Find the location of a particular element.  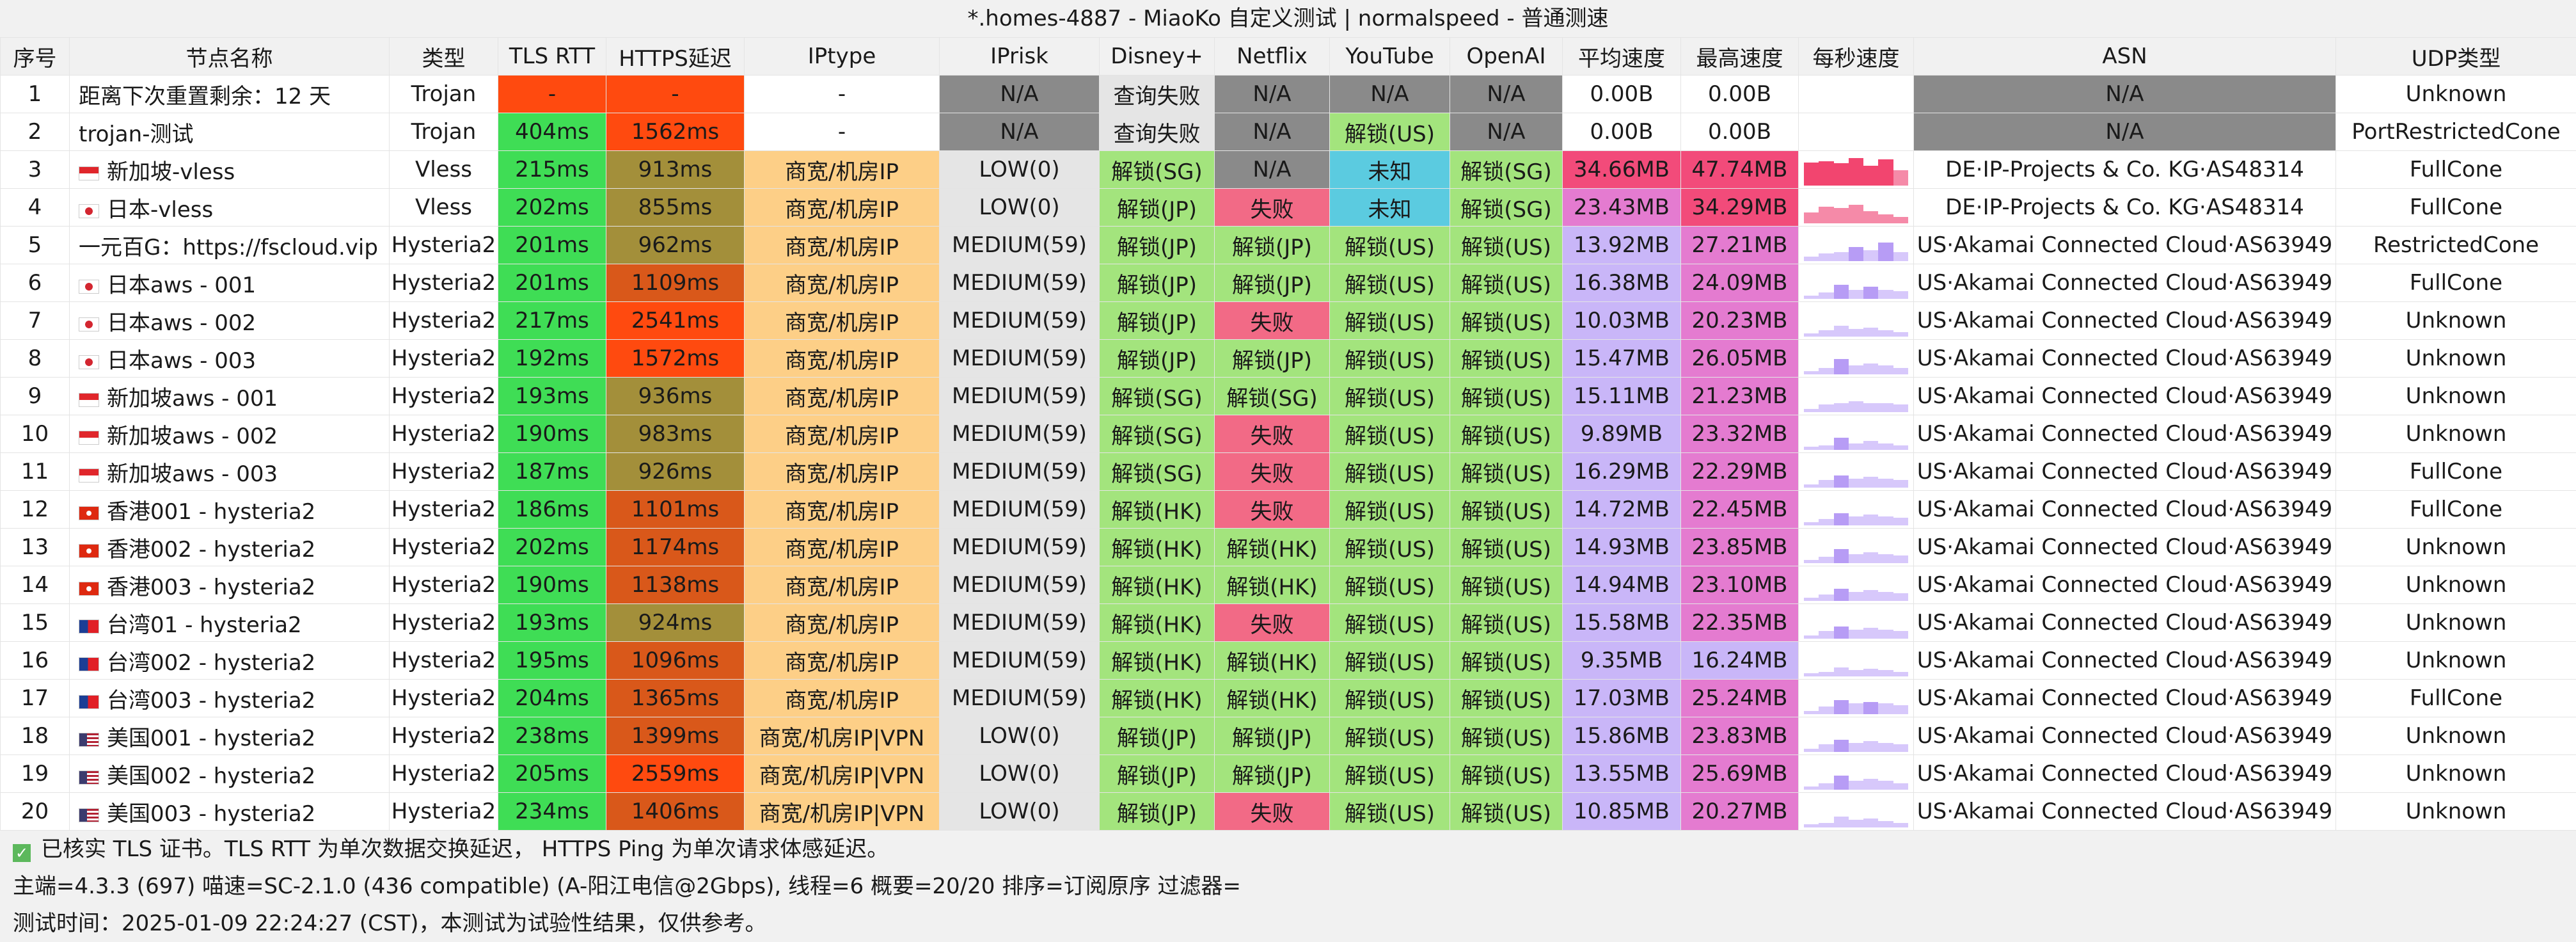

max-speed: 23.10MB is located at coordinates (1740, 585).